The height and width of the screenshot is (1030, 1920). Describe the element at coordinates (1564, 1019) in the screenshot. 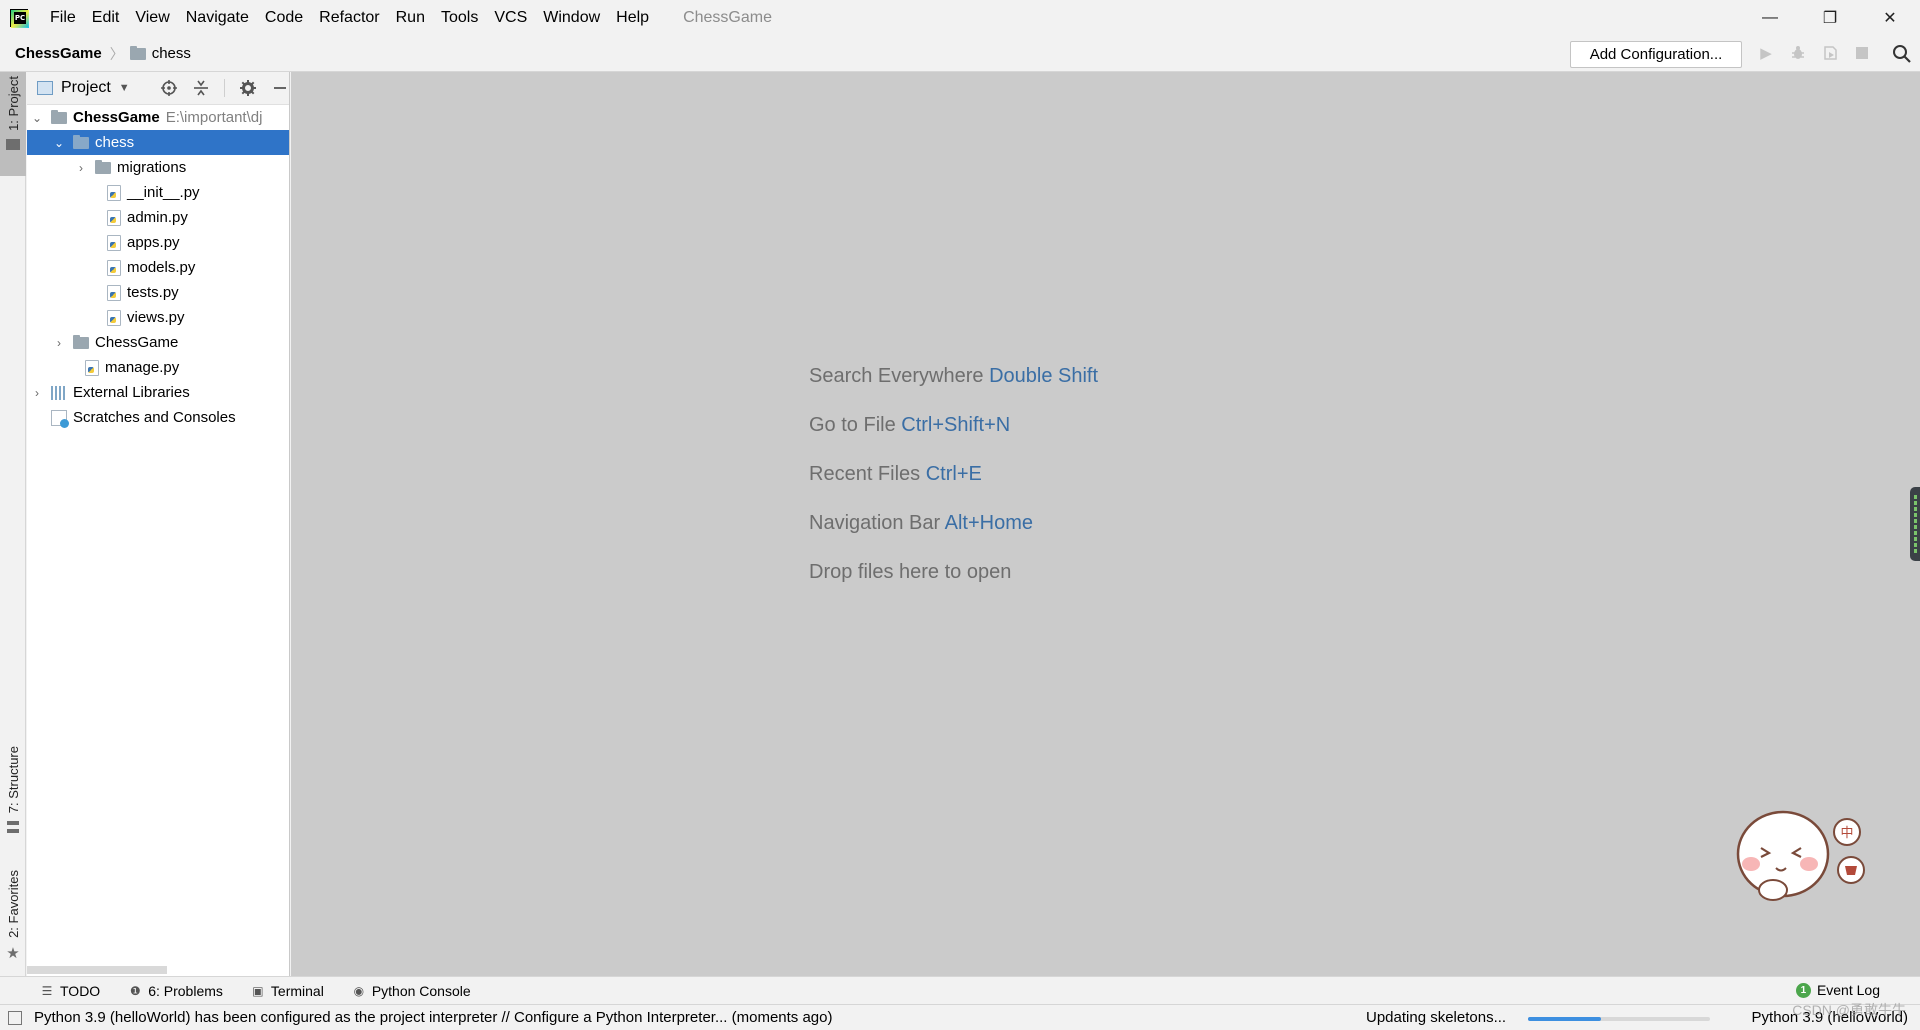

I see `progress-fill` at that location.